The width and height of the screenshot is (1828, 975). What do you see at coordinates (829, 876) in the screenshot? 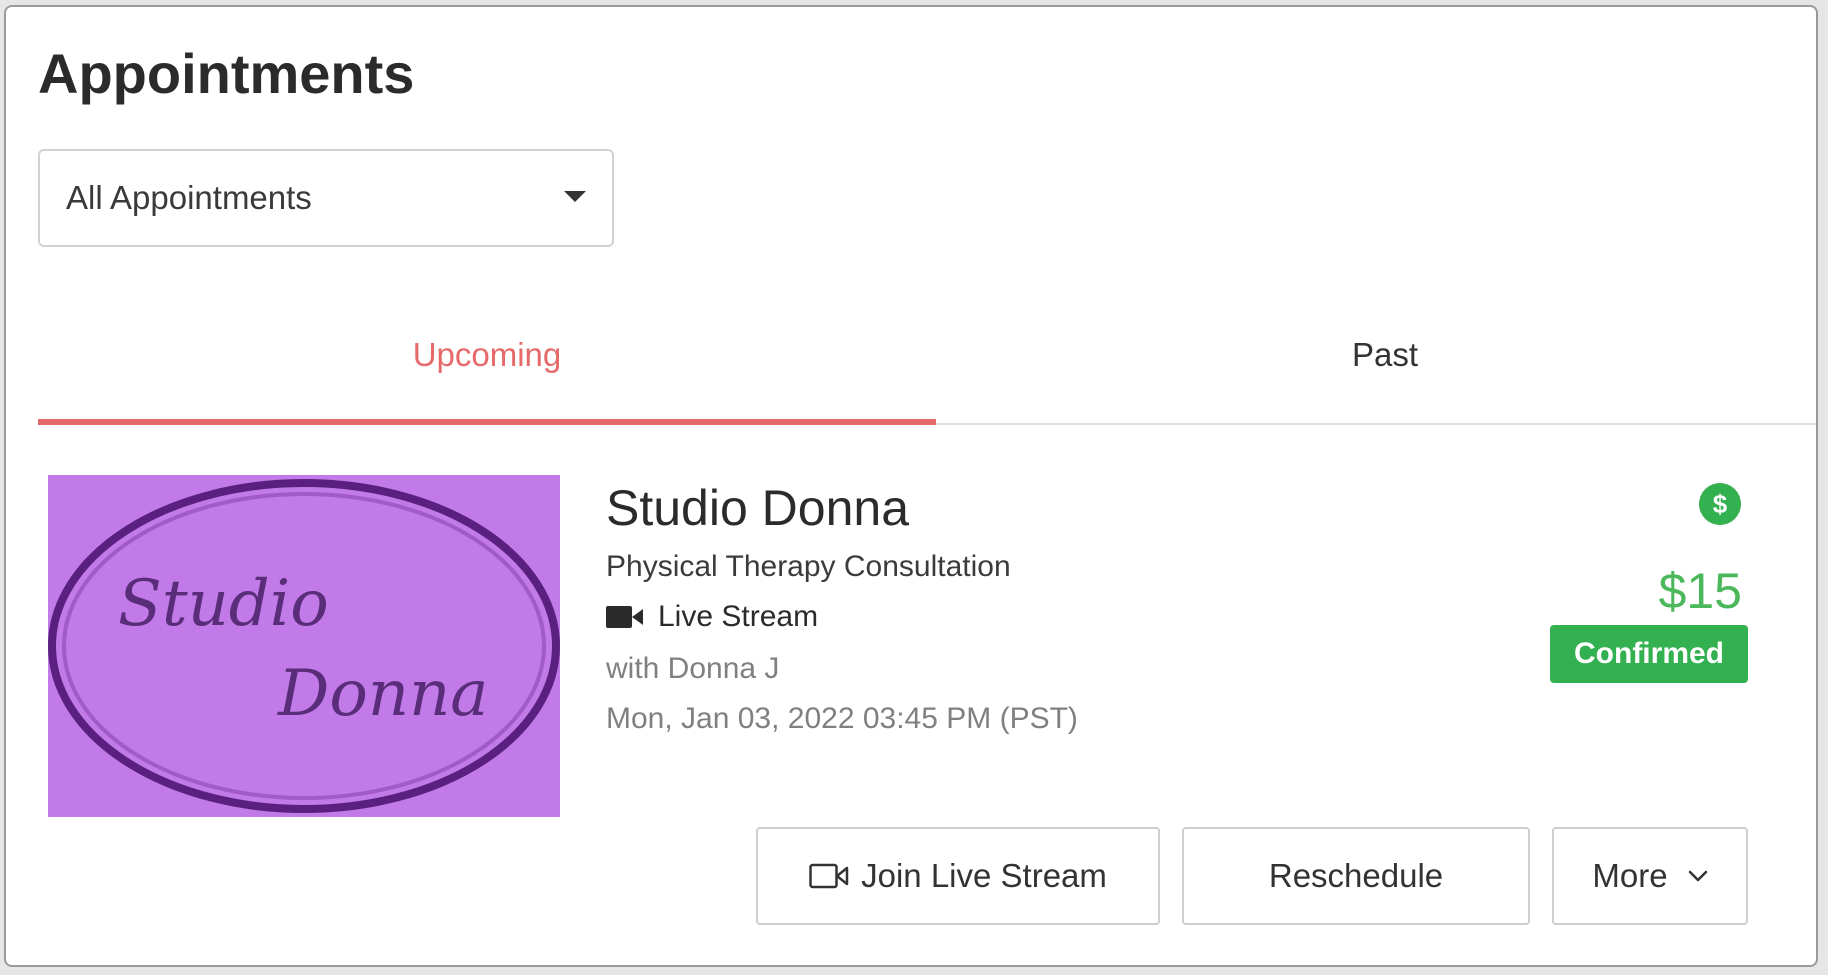
I see `video-camera-outline-icon` at bounding box center [829, 876].